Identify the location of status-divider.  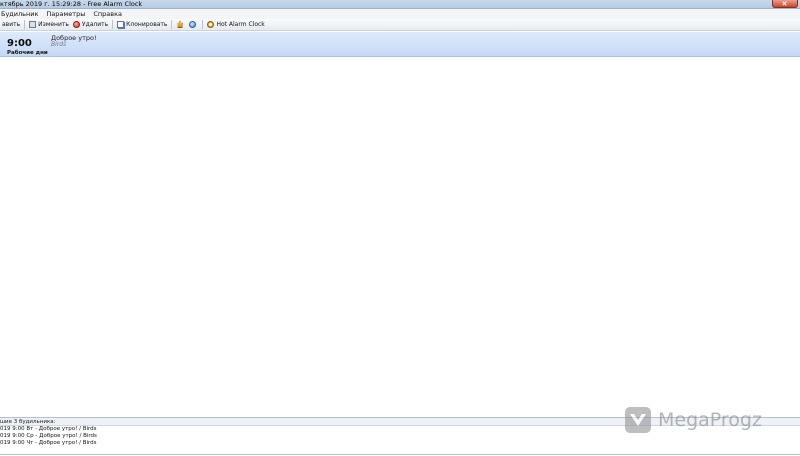
(400, 454).